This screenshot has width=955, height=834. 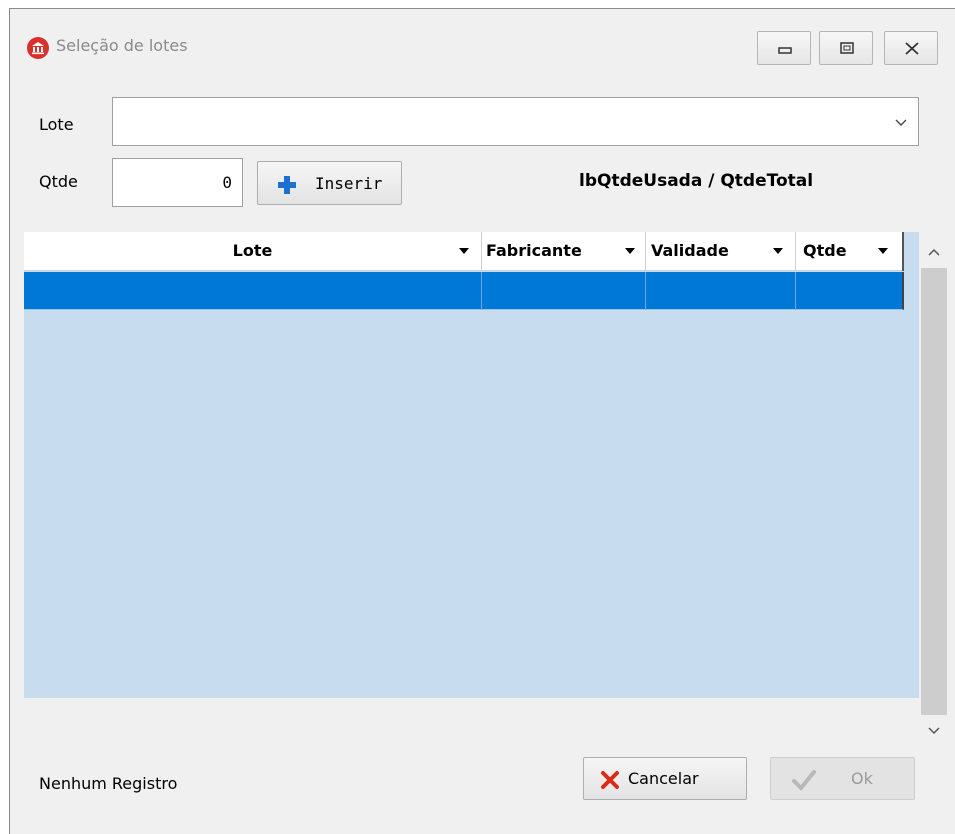 I want to click on ok-button: Ok, so click(x=842, y=778).